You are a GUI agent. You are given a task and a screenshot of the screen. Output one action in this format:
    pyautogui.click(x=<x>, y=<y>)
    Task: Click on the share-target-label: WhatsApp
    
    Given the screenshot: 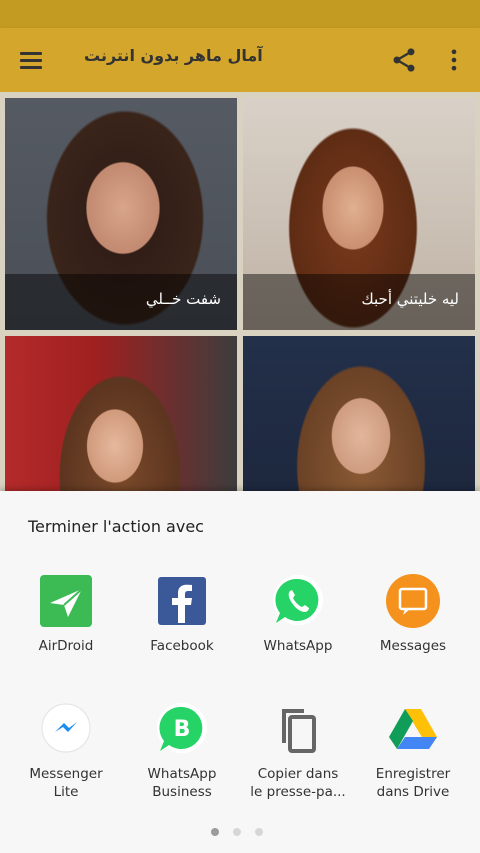 What is the action you would take?
    pyautogui.click(x=298, y=646)
    